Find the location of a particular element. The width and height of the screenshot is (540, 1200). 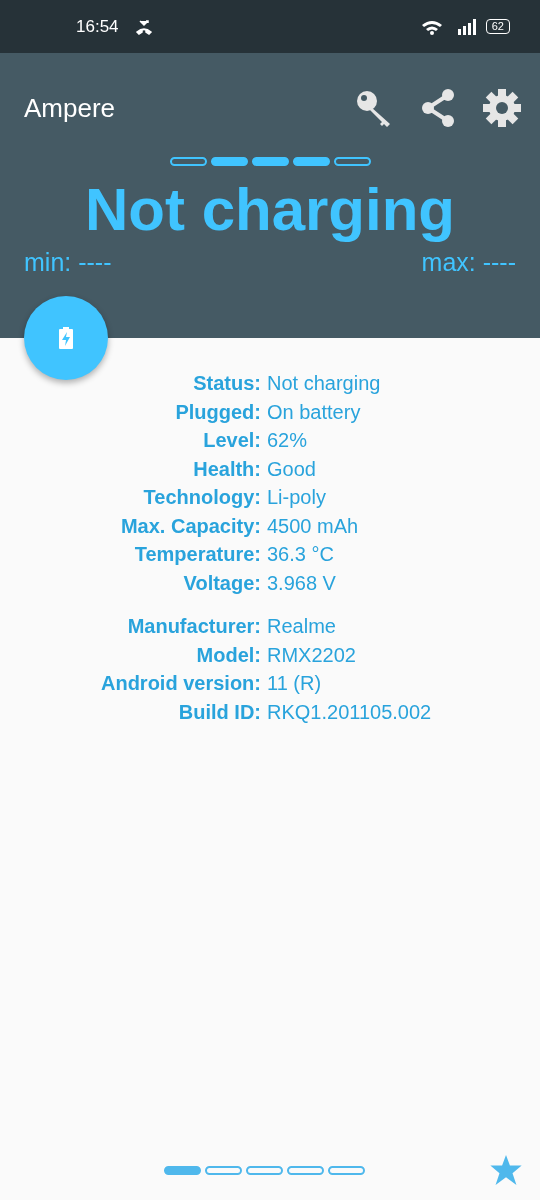

info-label: Level: is located at coordinates (232, 440).